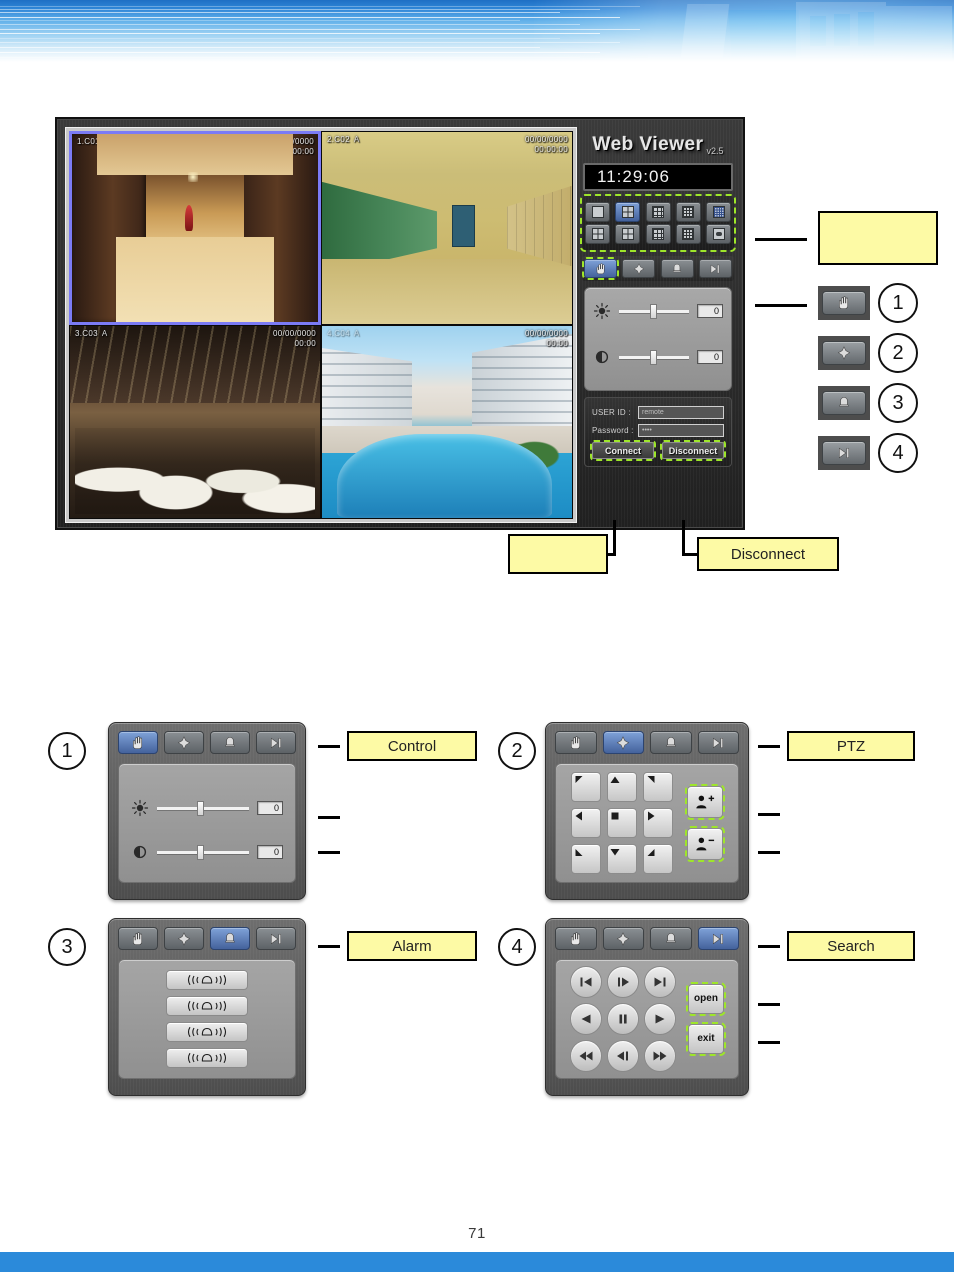 The height and width of the screenshot is (1272, 954). What do you see at coordinates (586, 859) in the screenshot?
I see `ptz-down-left-button` at bounding box center [586, 859].